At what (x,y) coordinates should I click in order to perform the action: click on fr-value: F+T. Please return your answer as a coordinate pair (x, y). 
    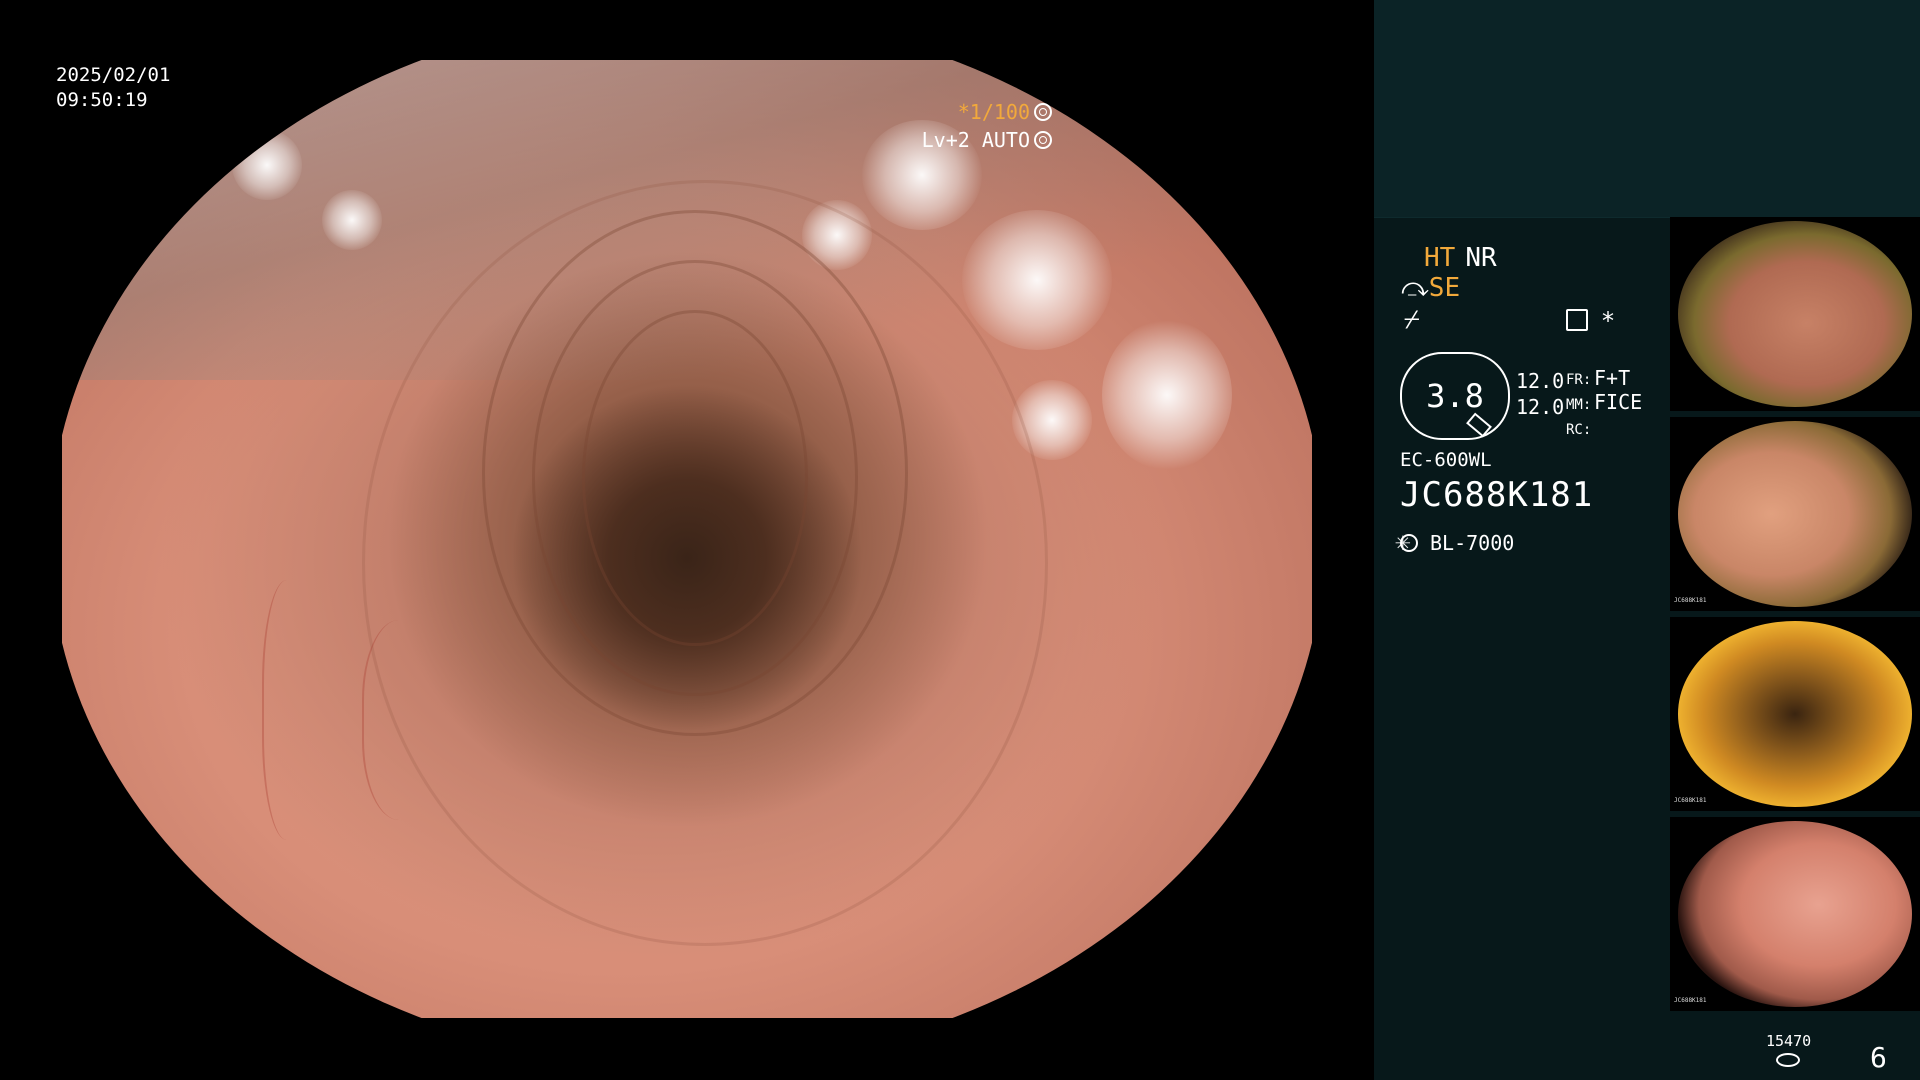
    Looking at the image, I should click on (1612, 378).